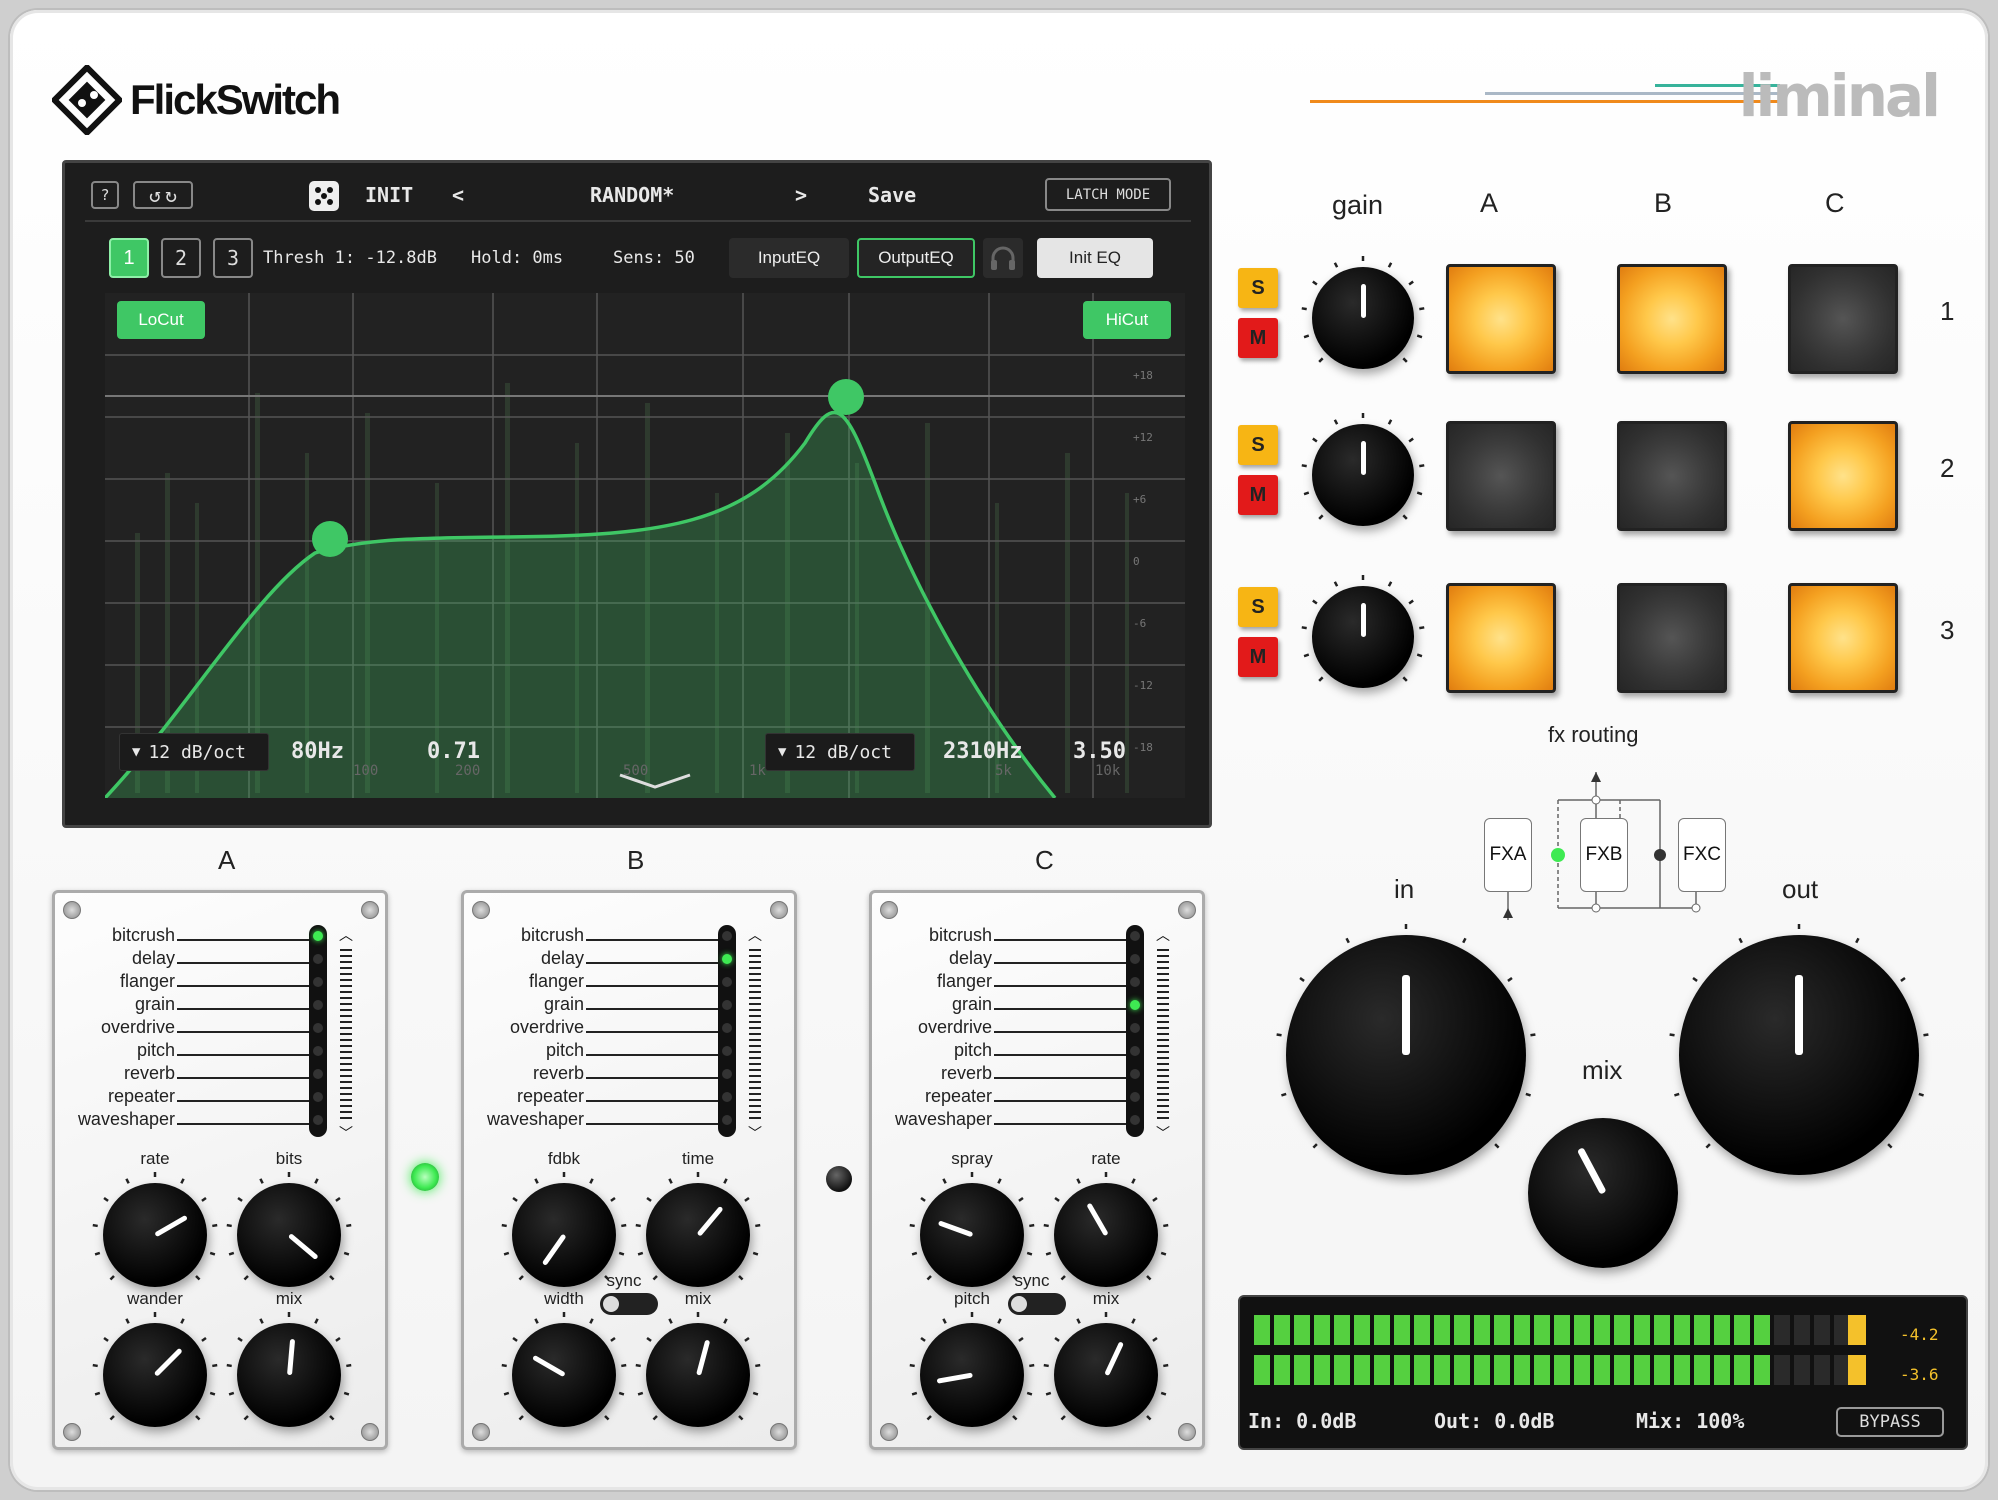 This screenshot has width=1998, height=1500. What do you see at coordinates (892, 195) in the screenshot?
I see `save-button: Save` at bounding box center [892, 195].